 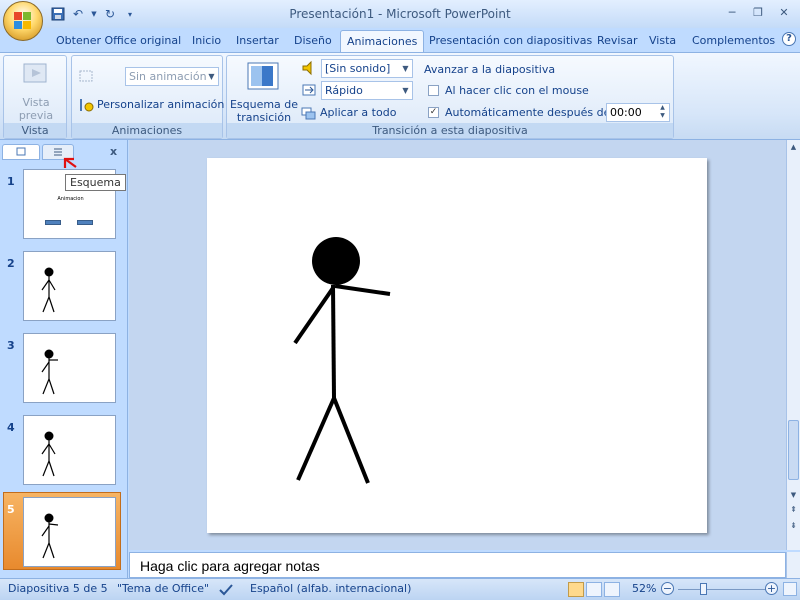 What do you see at coordinates (263, 76) in the screenshot?
I see `transition-scheme-icon` at bounding box center [263, 76].